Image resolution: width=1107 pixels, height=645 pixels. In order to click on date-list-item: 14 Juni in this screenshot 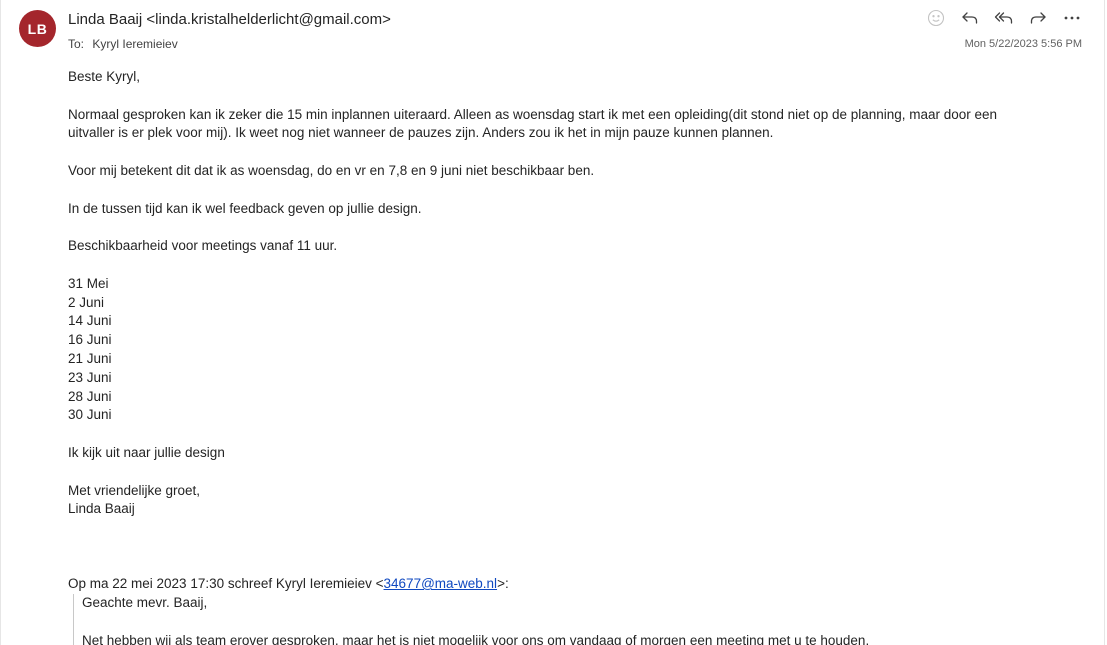, I will do `click(90, 321)`.